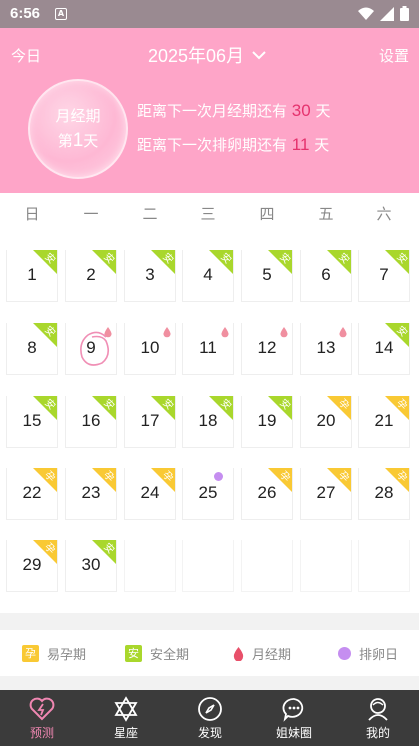 The height and width of the screenshot is (746, 419). Describe the element at coordinates (91, 422) in the screenshot. I see `day-cell: 16 安` at that location.